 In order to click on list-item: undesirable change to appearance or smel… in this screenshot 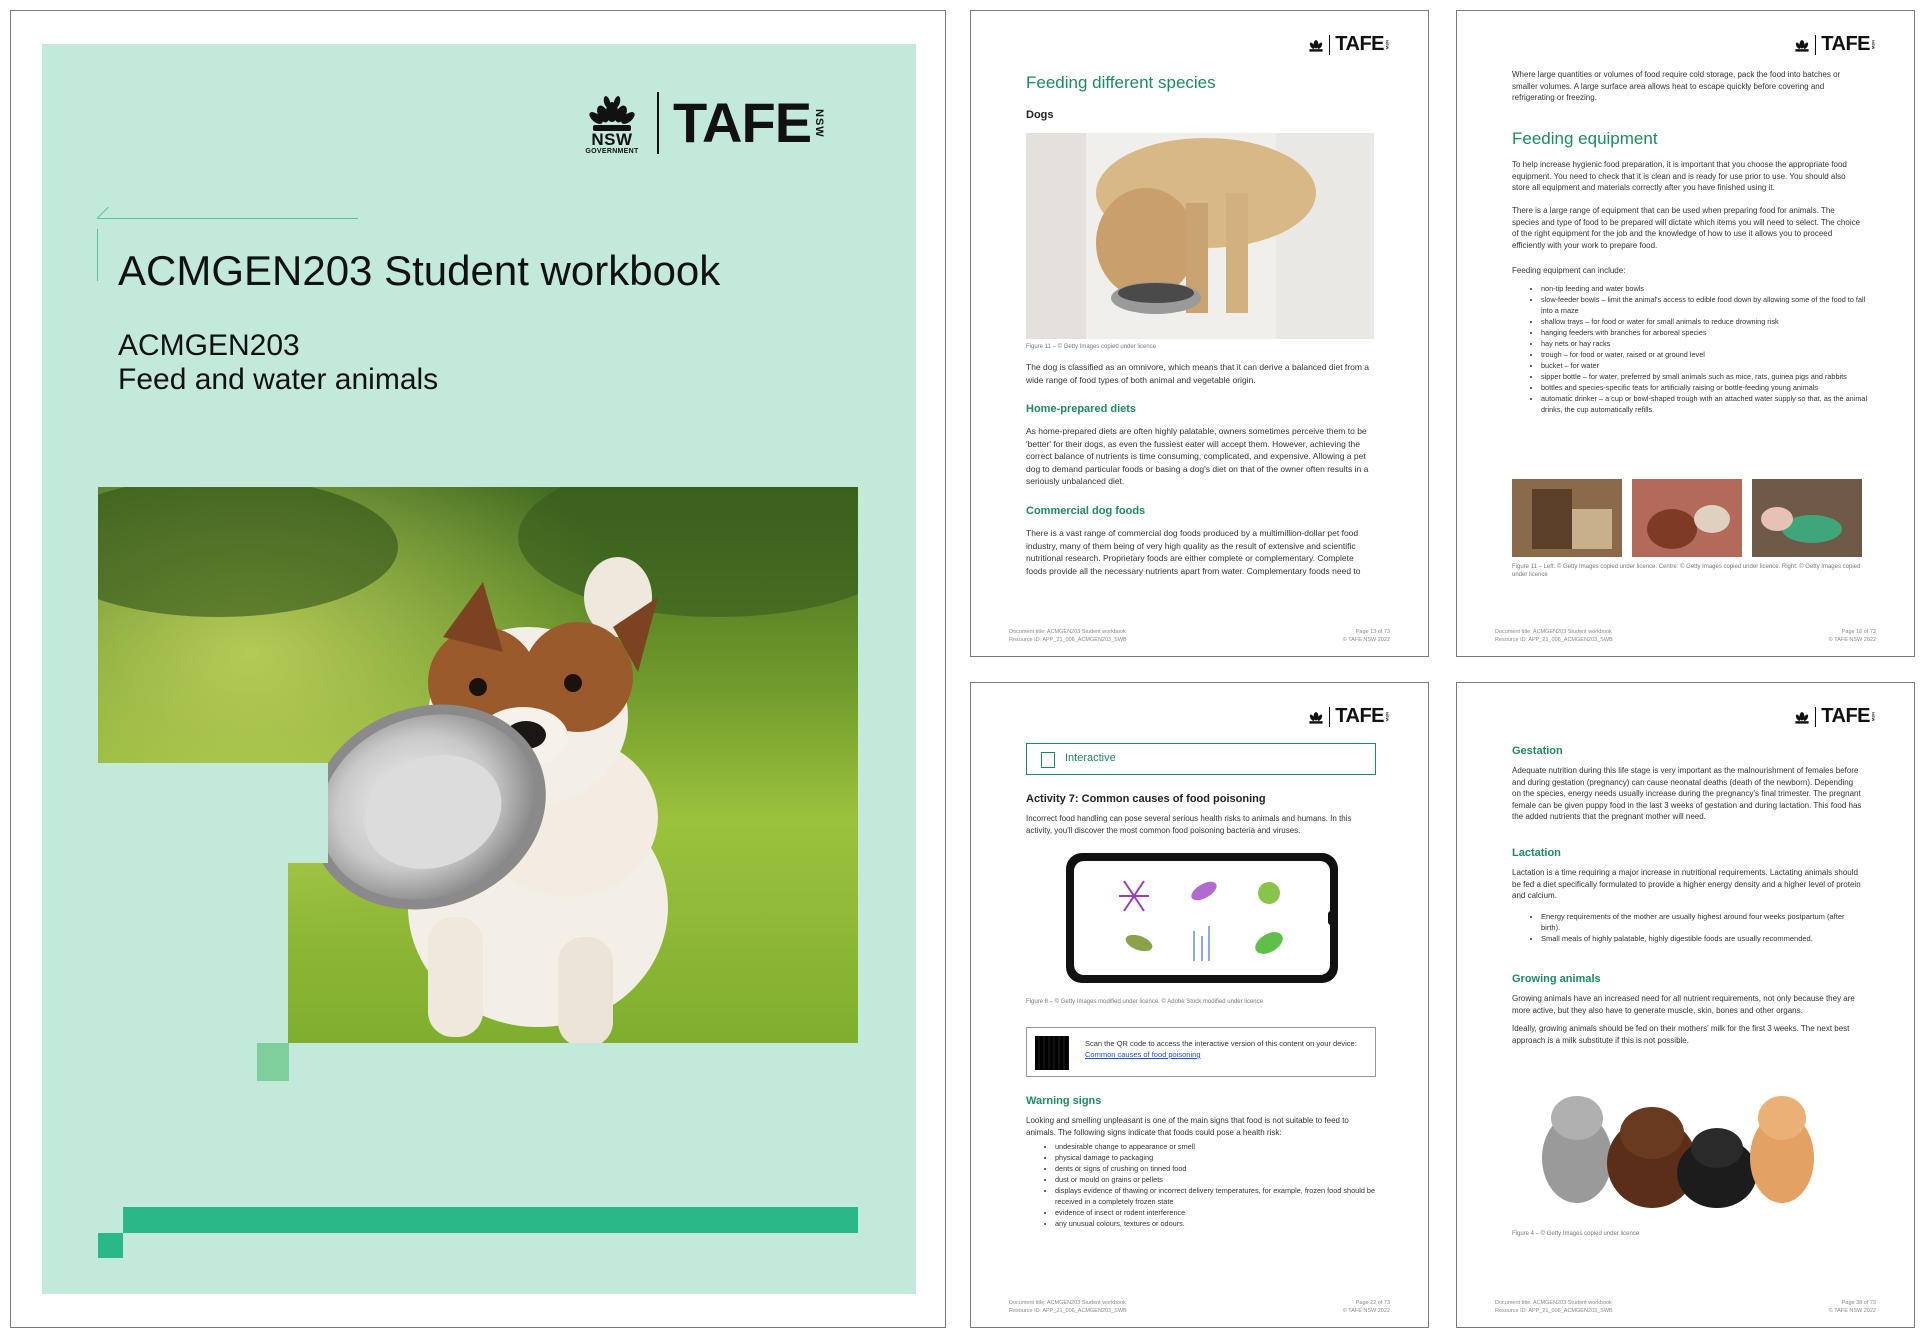, I will do `click(1220, 1146)`.